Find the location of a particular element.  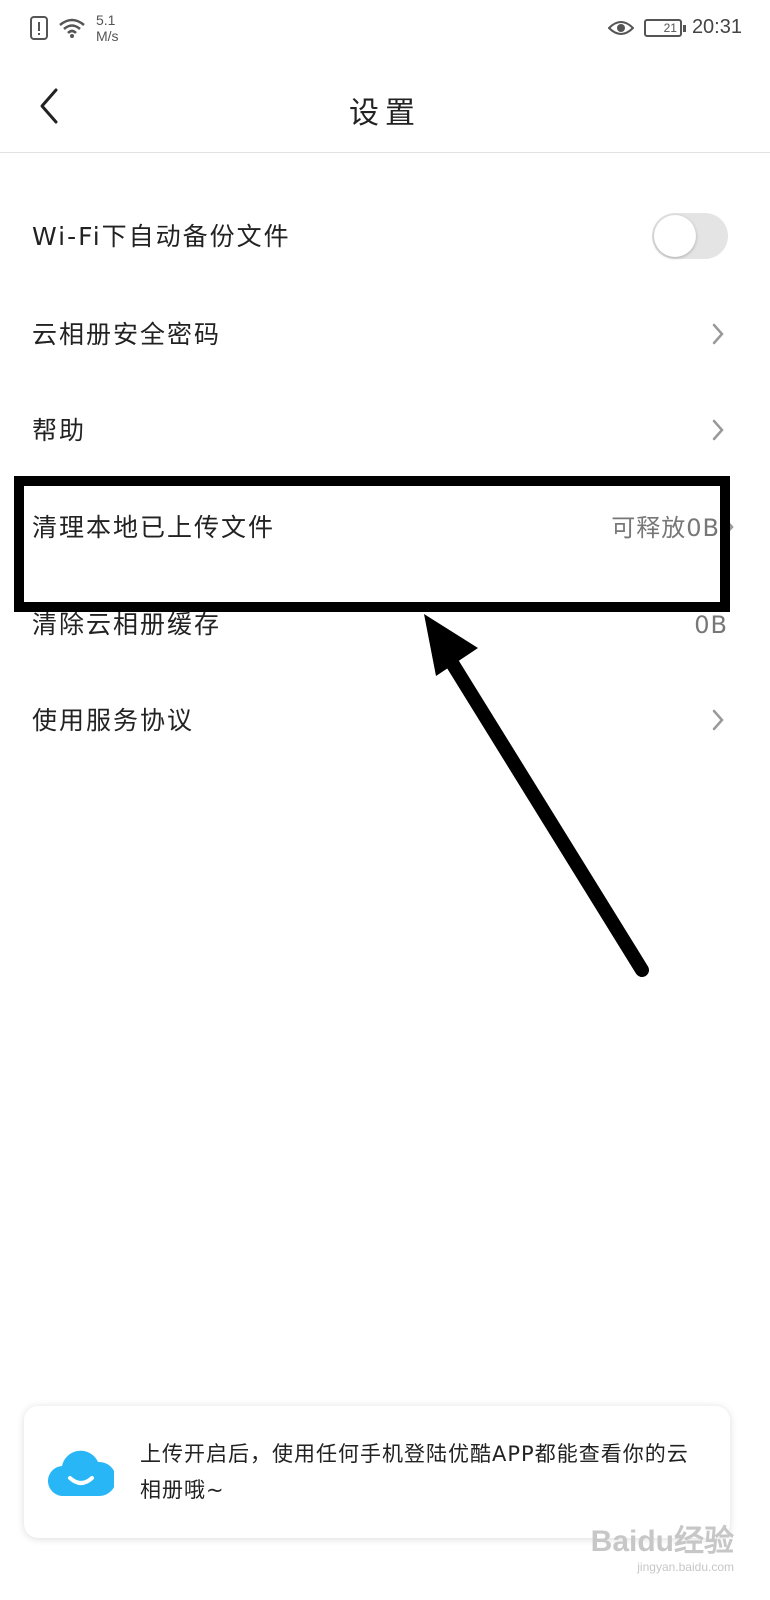

status-bar: 5.1 M/s 21 20:31 is located at coordinates (385, 30).